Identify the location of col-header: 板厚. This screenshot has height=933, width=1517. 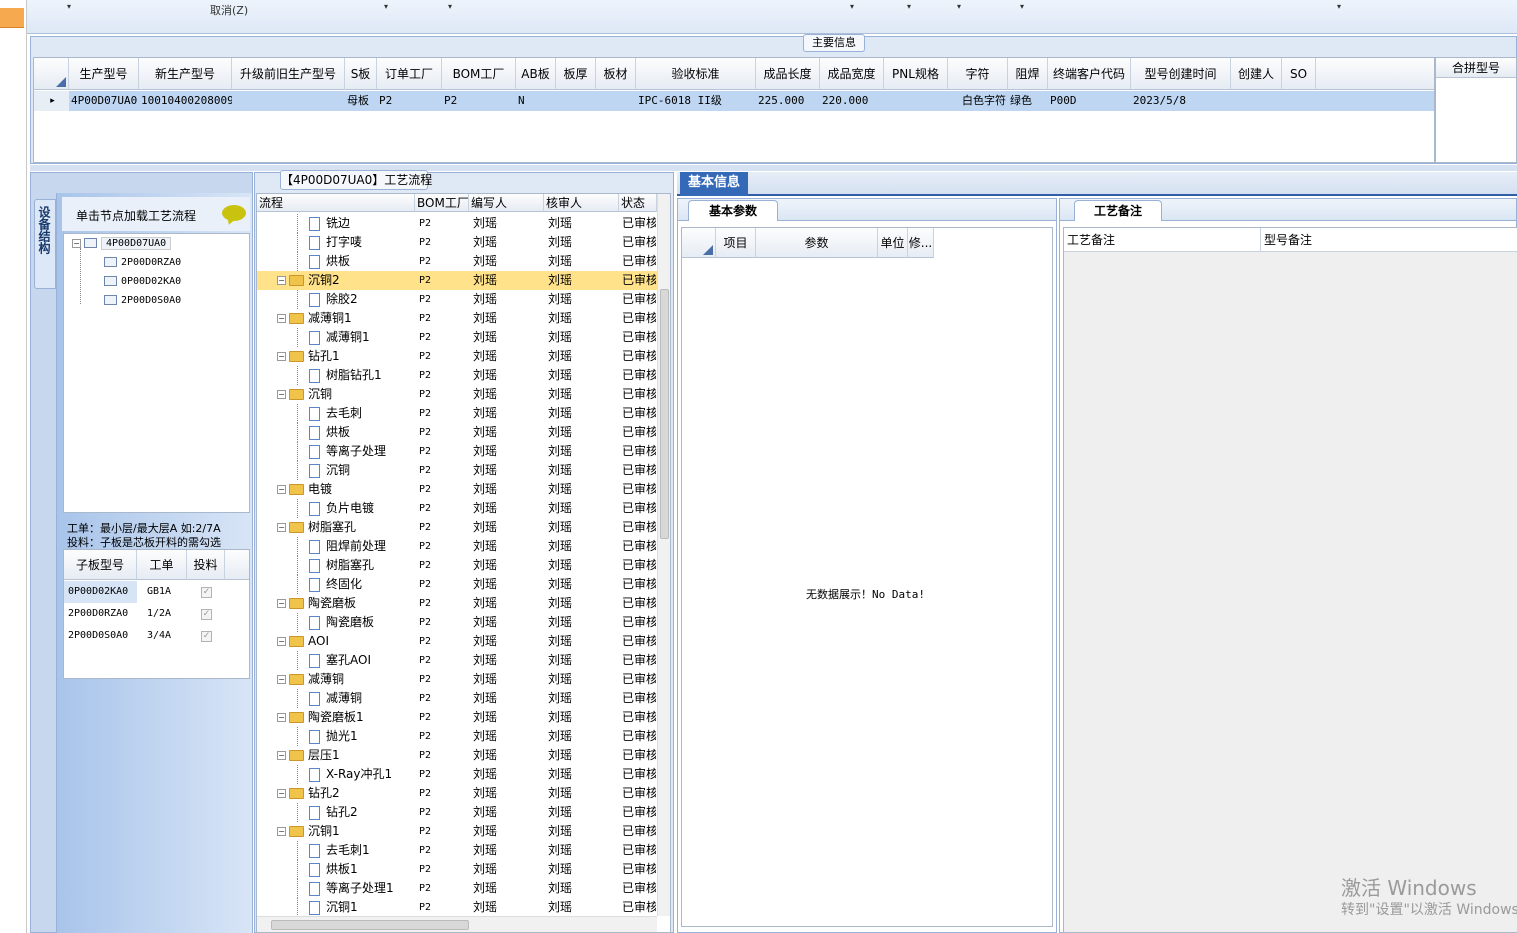
(576, 74).